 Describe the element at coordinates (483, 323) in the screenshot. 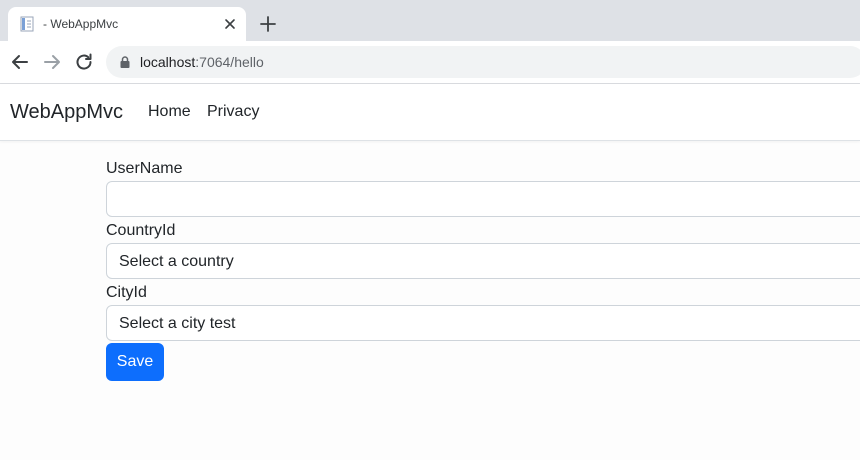

I see `city-select: Select a city test` at that location.